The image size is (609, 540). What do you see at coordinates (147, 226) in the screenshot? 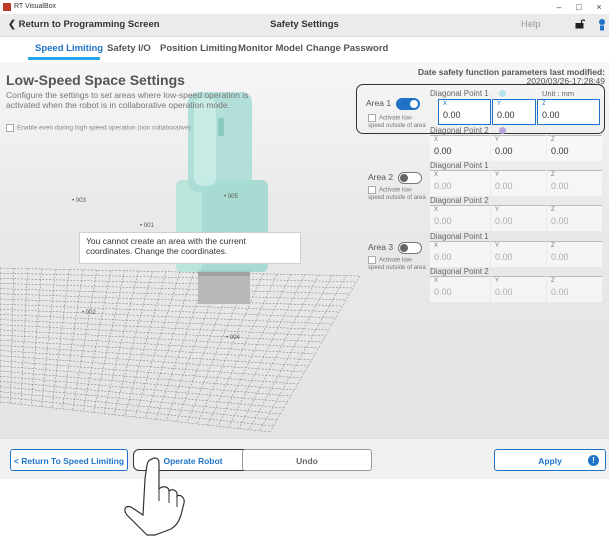
I see `point-label: • 001` at bounding box center [147, 226].